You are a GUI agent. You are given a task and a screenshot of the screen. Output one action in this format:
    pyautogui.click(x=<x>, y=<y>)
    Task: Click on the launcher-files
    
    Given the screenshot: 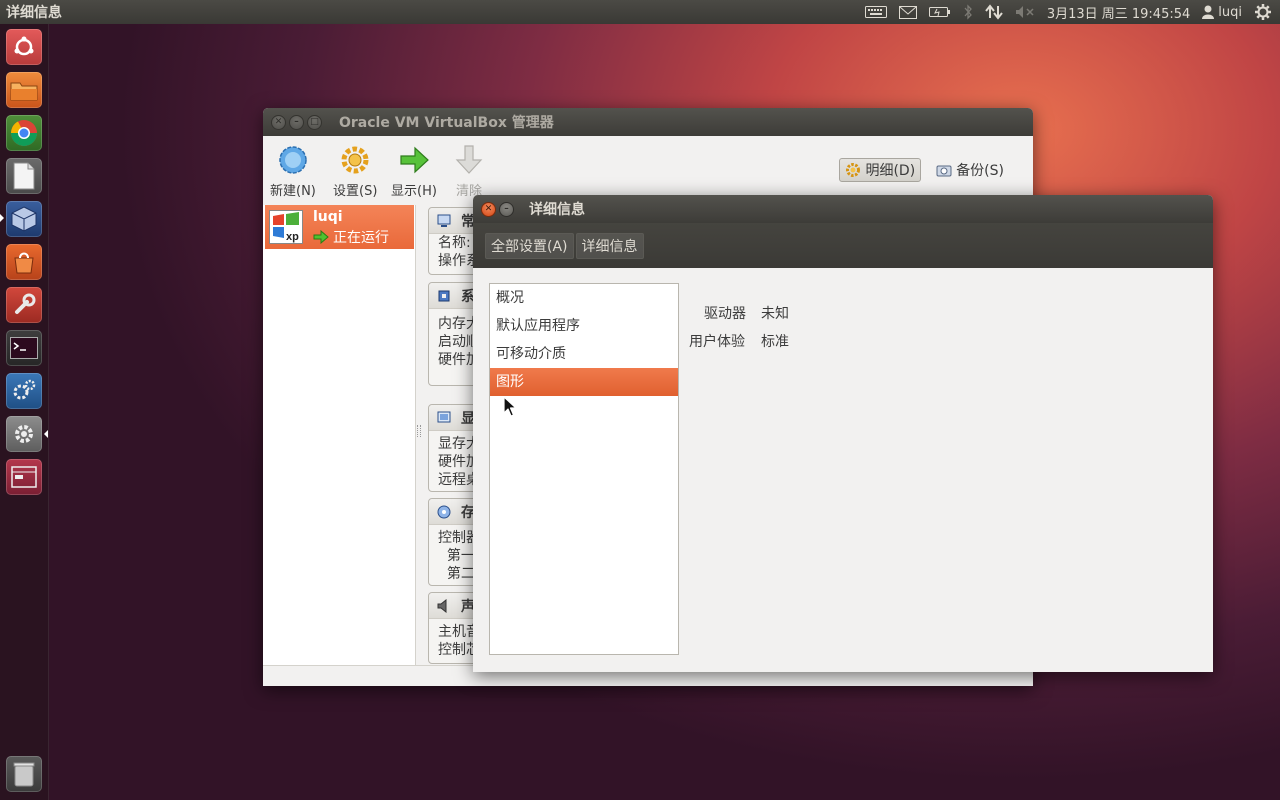 What is the action you would take?
    pyautogui.click(x=24, y=90)
    